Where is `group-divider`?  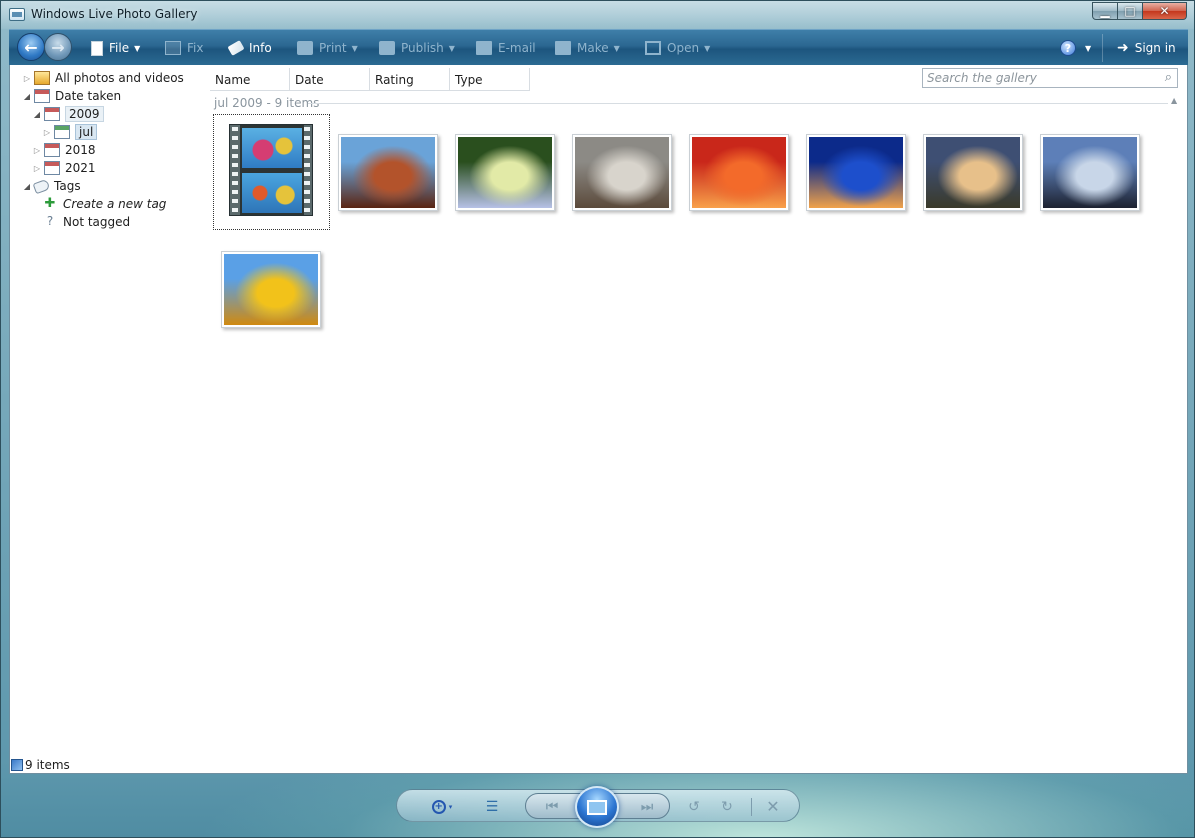 group-divider is located at coordinates (738, 103).